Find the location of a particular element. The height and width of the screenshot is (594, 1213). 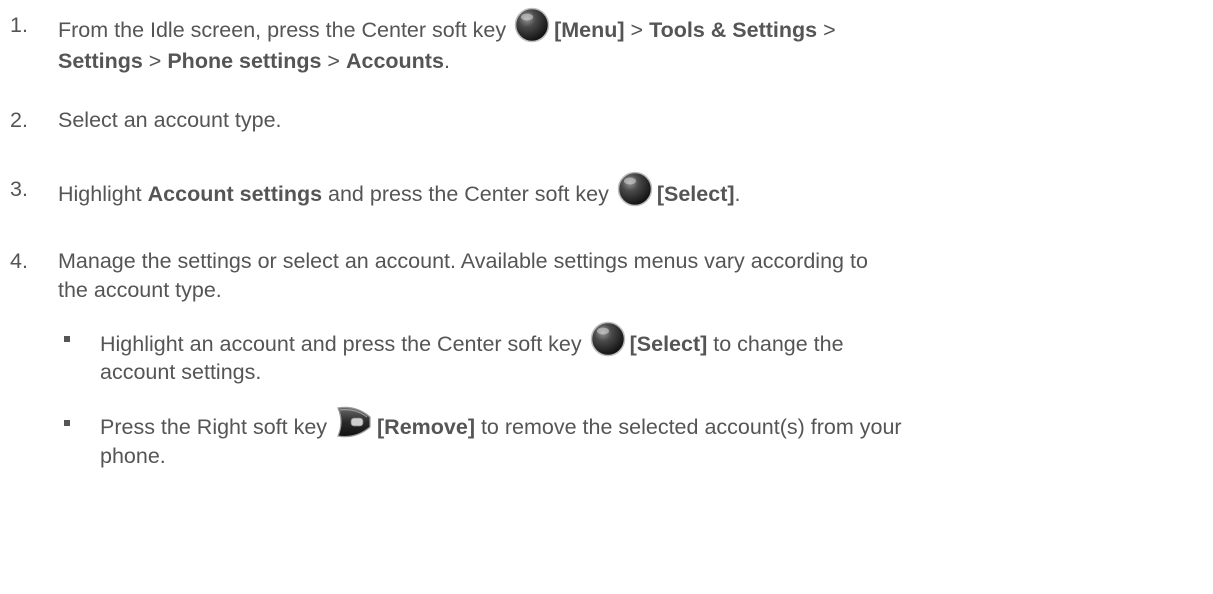

account-settings-label: Account settings is located at coordinates (235, 194).